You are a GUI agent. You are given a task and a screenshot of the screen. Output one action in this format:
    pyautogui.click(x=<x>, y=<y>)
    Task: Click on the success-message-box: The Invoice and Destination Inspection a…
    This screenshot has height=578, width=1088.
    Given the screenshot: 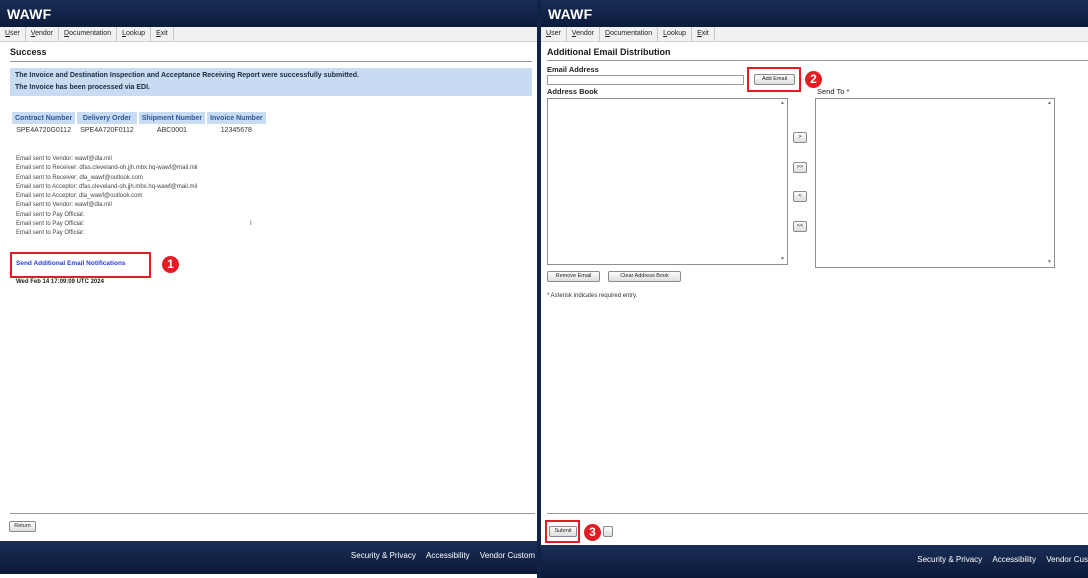 What is the action you would take?
    pyautogui.click(x=271, y=82)
    